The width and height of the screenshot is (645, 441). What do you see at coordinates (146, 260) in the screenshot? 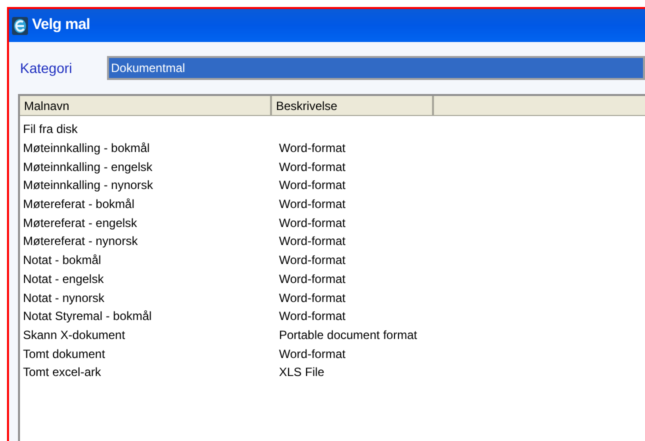
I see `template-name: Notat - bokmål` at bounding box center [146, 260].